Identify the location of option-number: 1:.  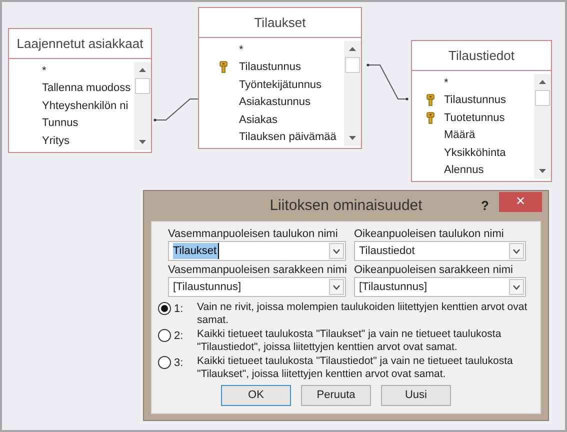
(178, 309).